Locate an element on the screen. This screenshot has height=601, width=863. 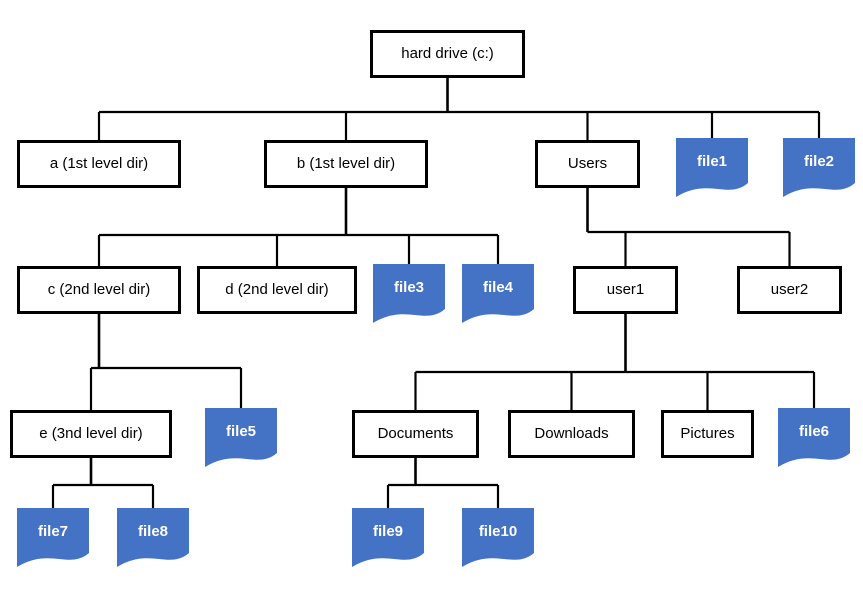
node-label-file4: file4 is located at coordinates (497, 287).